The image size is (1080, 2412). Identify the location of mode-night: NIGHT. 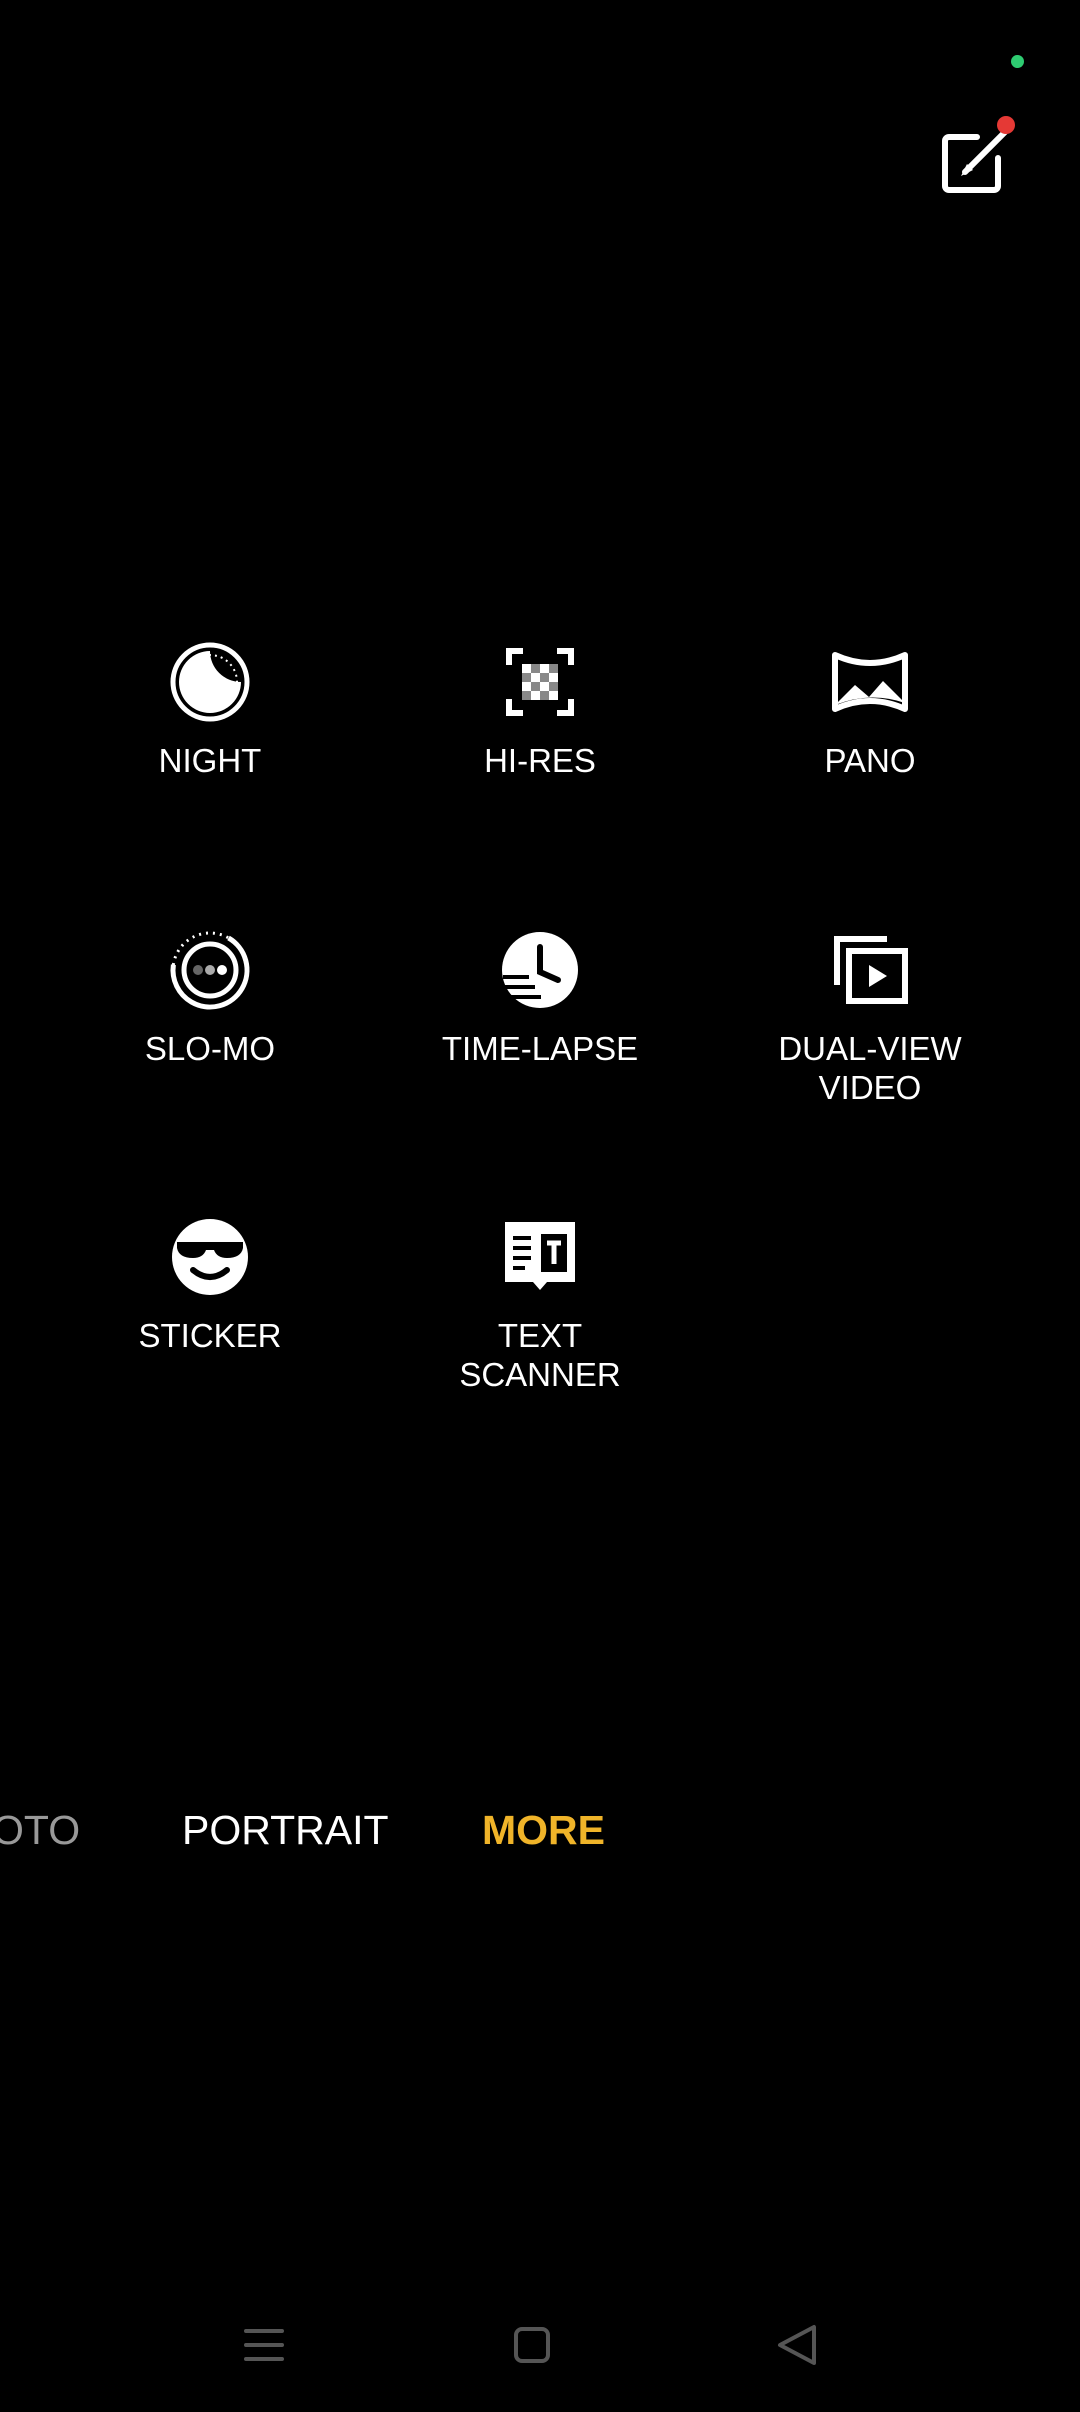
(210, 708).